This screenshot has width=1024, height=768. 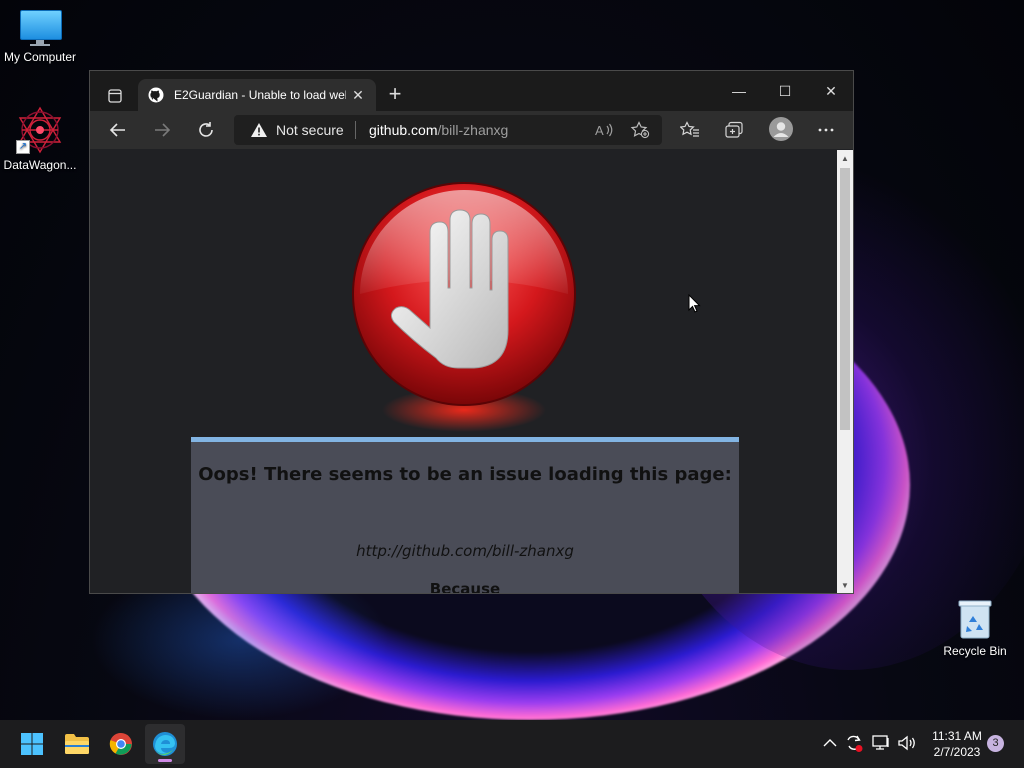 I want to click on network-icon, so click(x=880, y=742).